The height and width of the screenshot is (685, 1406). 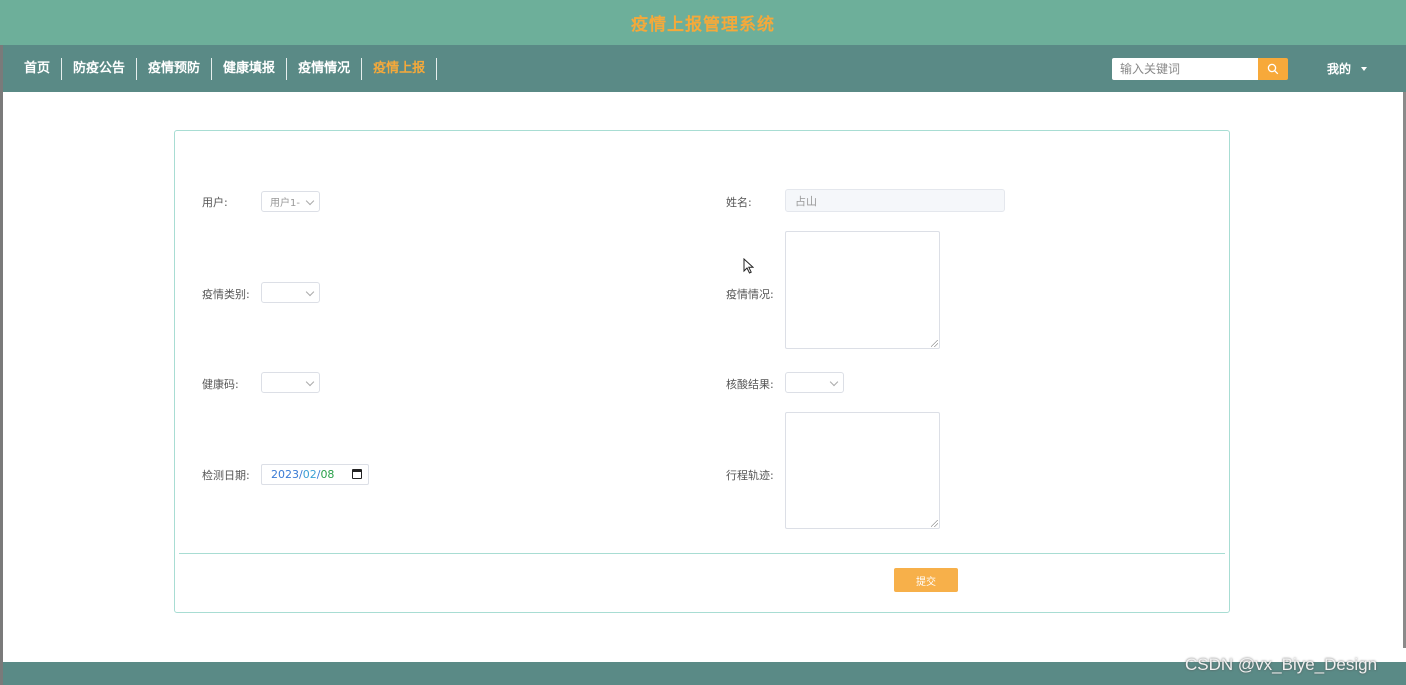 What do you see at coordinates (748, 266) in the screenshot?
I see `mouse-cursor-icon` at bounding box center [748, 266].